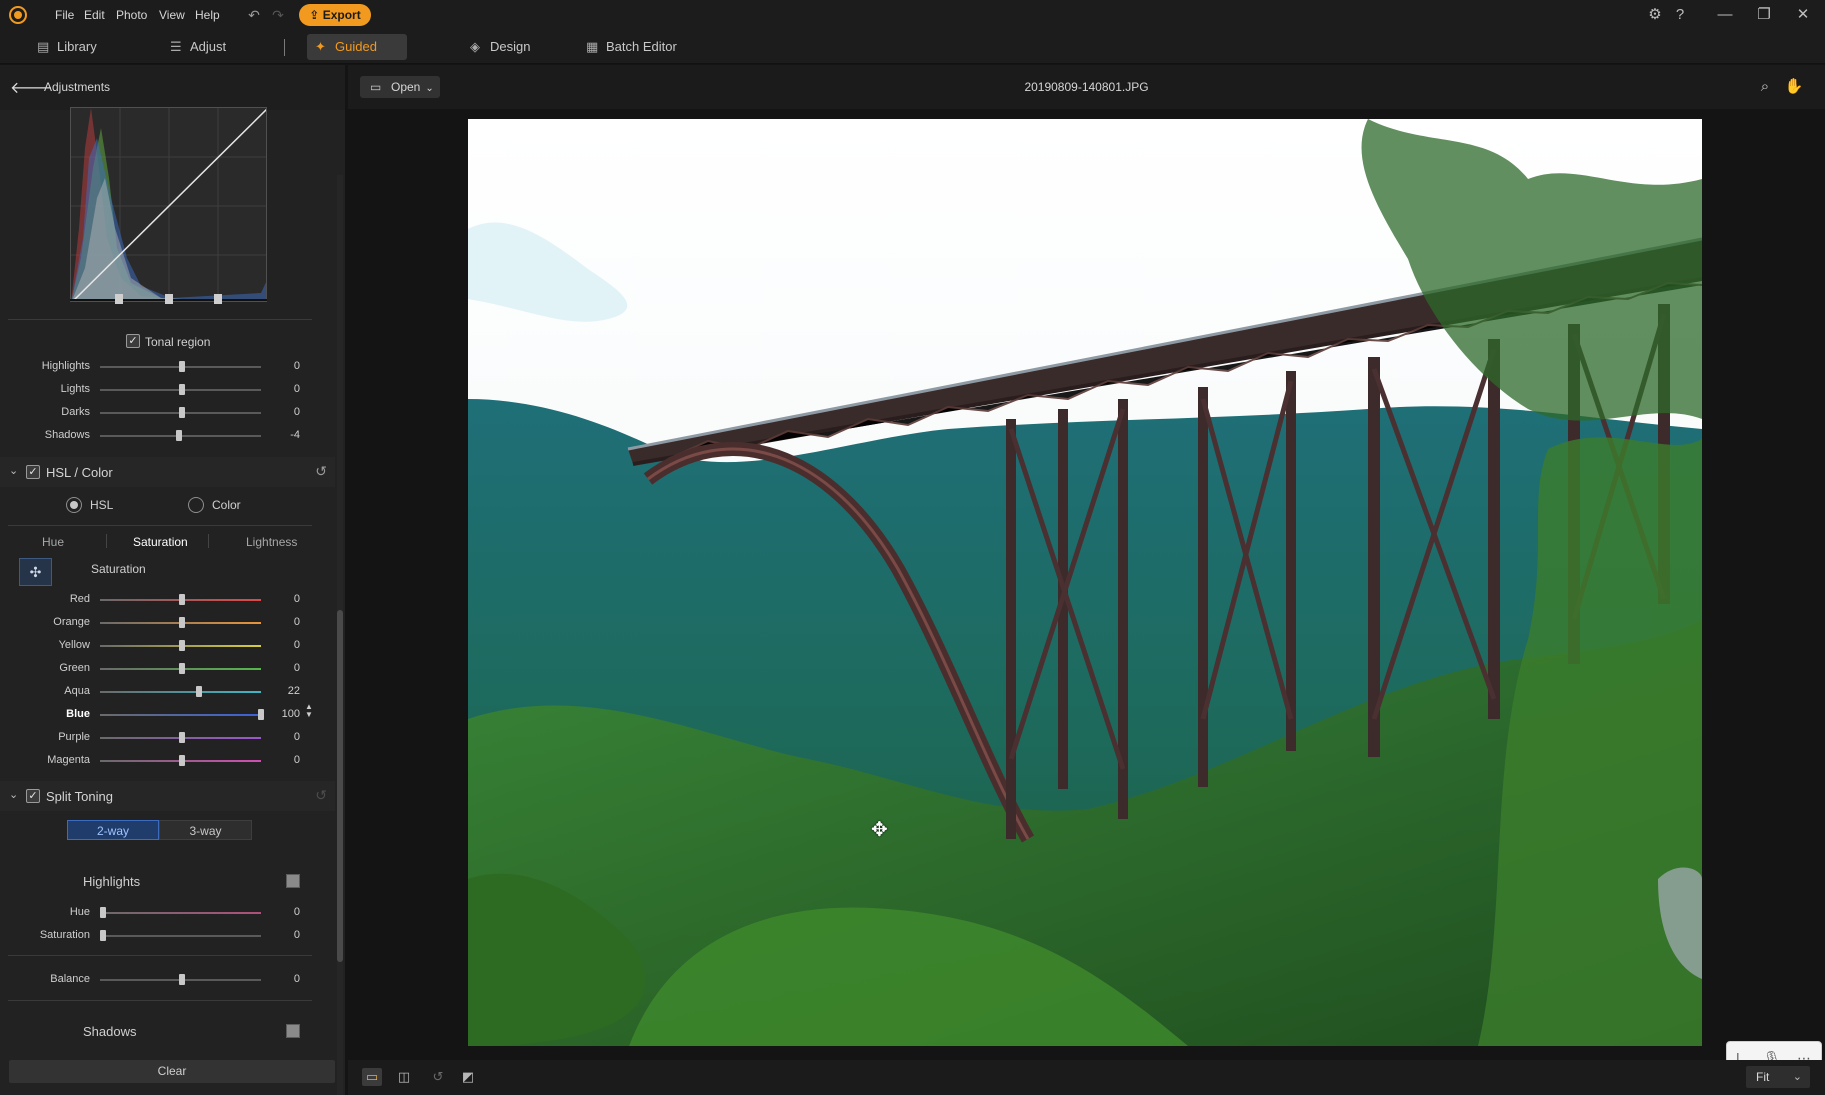 Image resolution: width=1825 pixels, height=1095 pixels. What do you see at coordinates (1765, 87) in the screenshot?
I see `search-icon: ⌕` at bounding box center [1765, 87].